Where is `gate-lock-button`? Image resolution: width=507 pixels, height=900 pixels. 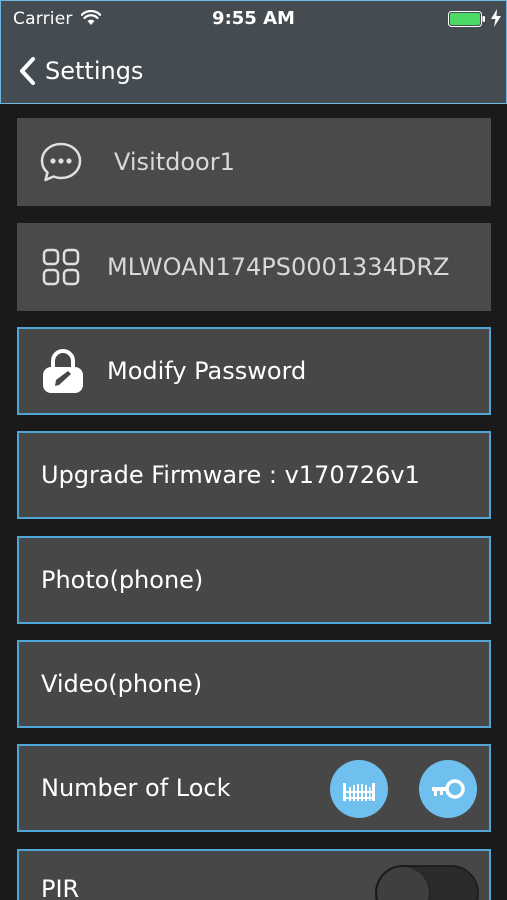 gate-lock-button is located at coordinates (359, 789).